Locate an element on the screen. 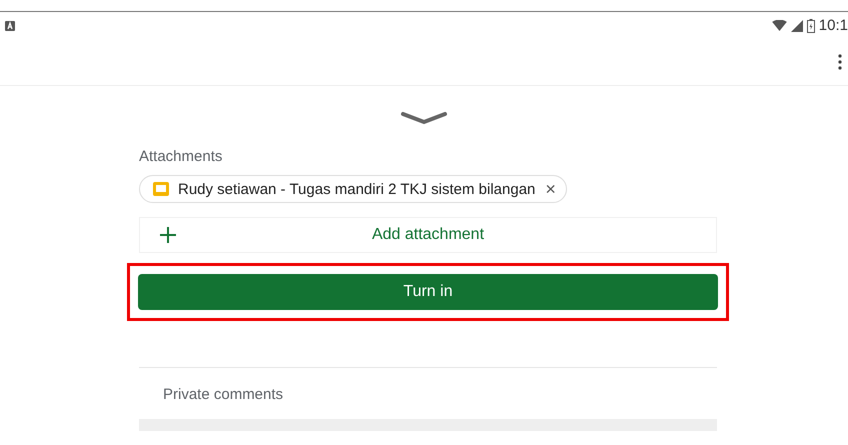  attachment-name: Rudy setiawan - Tugas mandiri 2 TKJ sistem bilangan is located at coordinates (357, 189).